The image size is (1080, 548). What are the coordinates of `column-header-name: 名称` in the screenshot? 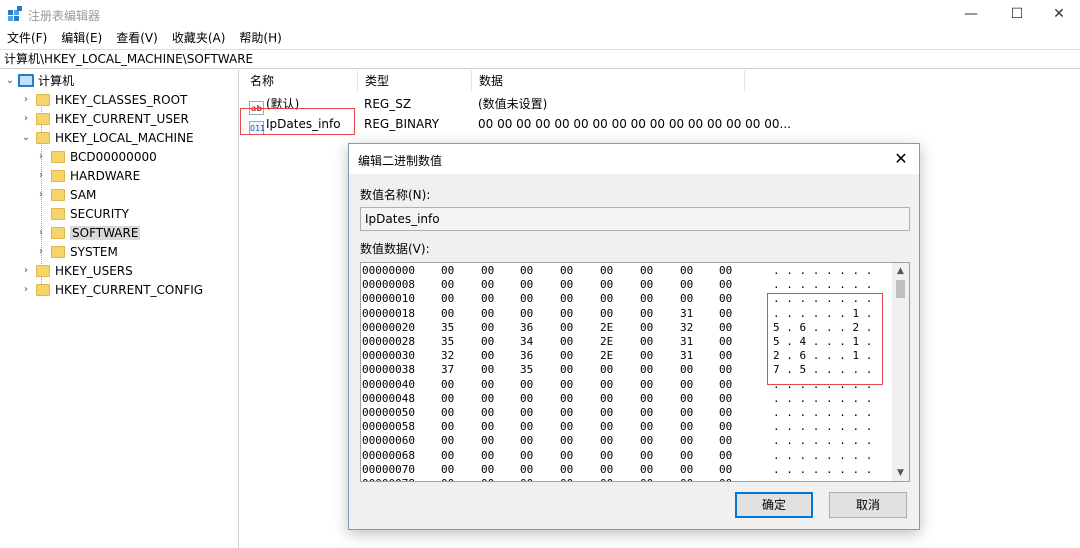 It's located at (300, 81).